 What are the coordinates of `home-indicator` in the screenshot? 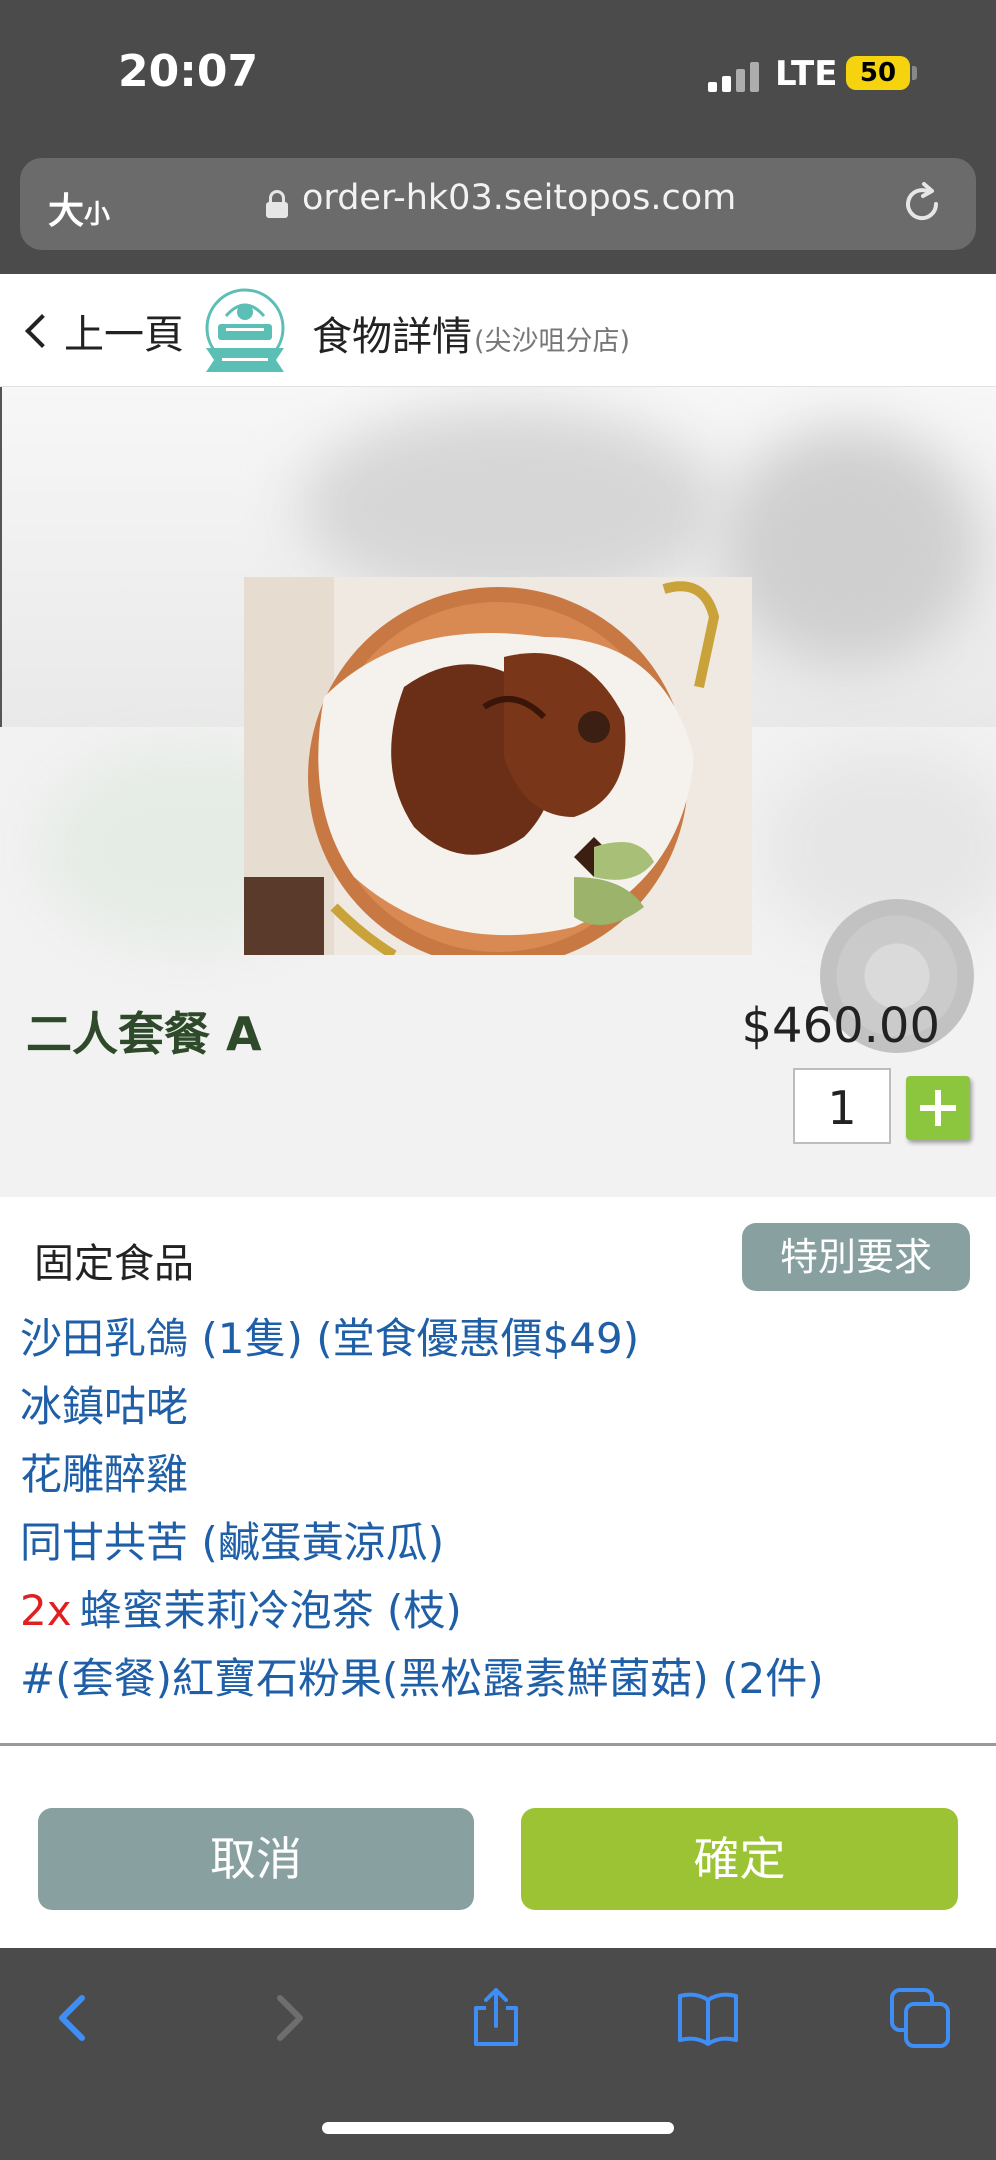 It's located at (498, 2128).